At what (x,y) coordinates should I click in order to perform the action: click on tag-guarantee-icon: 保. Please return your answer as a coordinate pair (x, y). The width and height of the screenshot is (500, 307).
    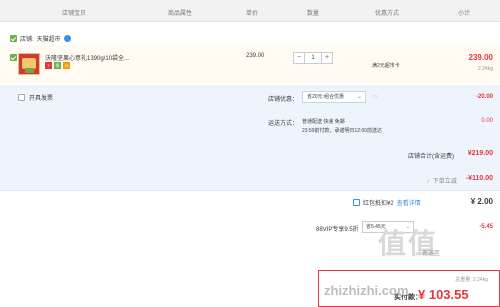
    Looking at the image, I should click on (57, 65).